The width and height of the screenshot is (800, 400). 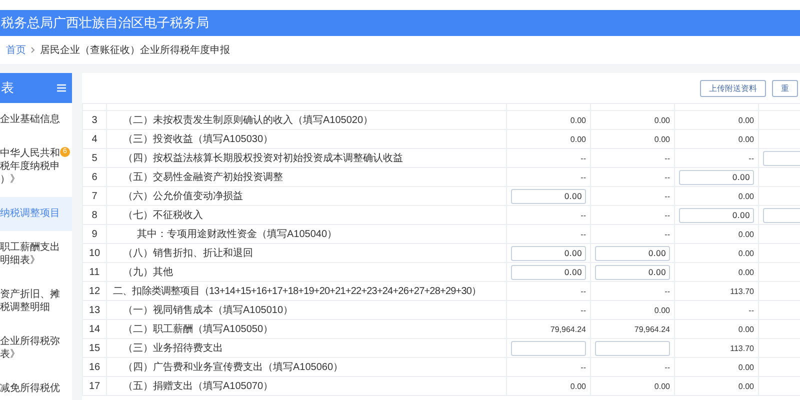 What do you see at coordinates (94, 253) in the screenshot?
I see `row-number: 10` at bounding box center [94, 253].